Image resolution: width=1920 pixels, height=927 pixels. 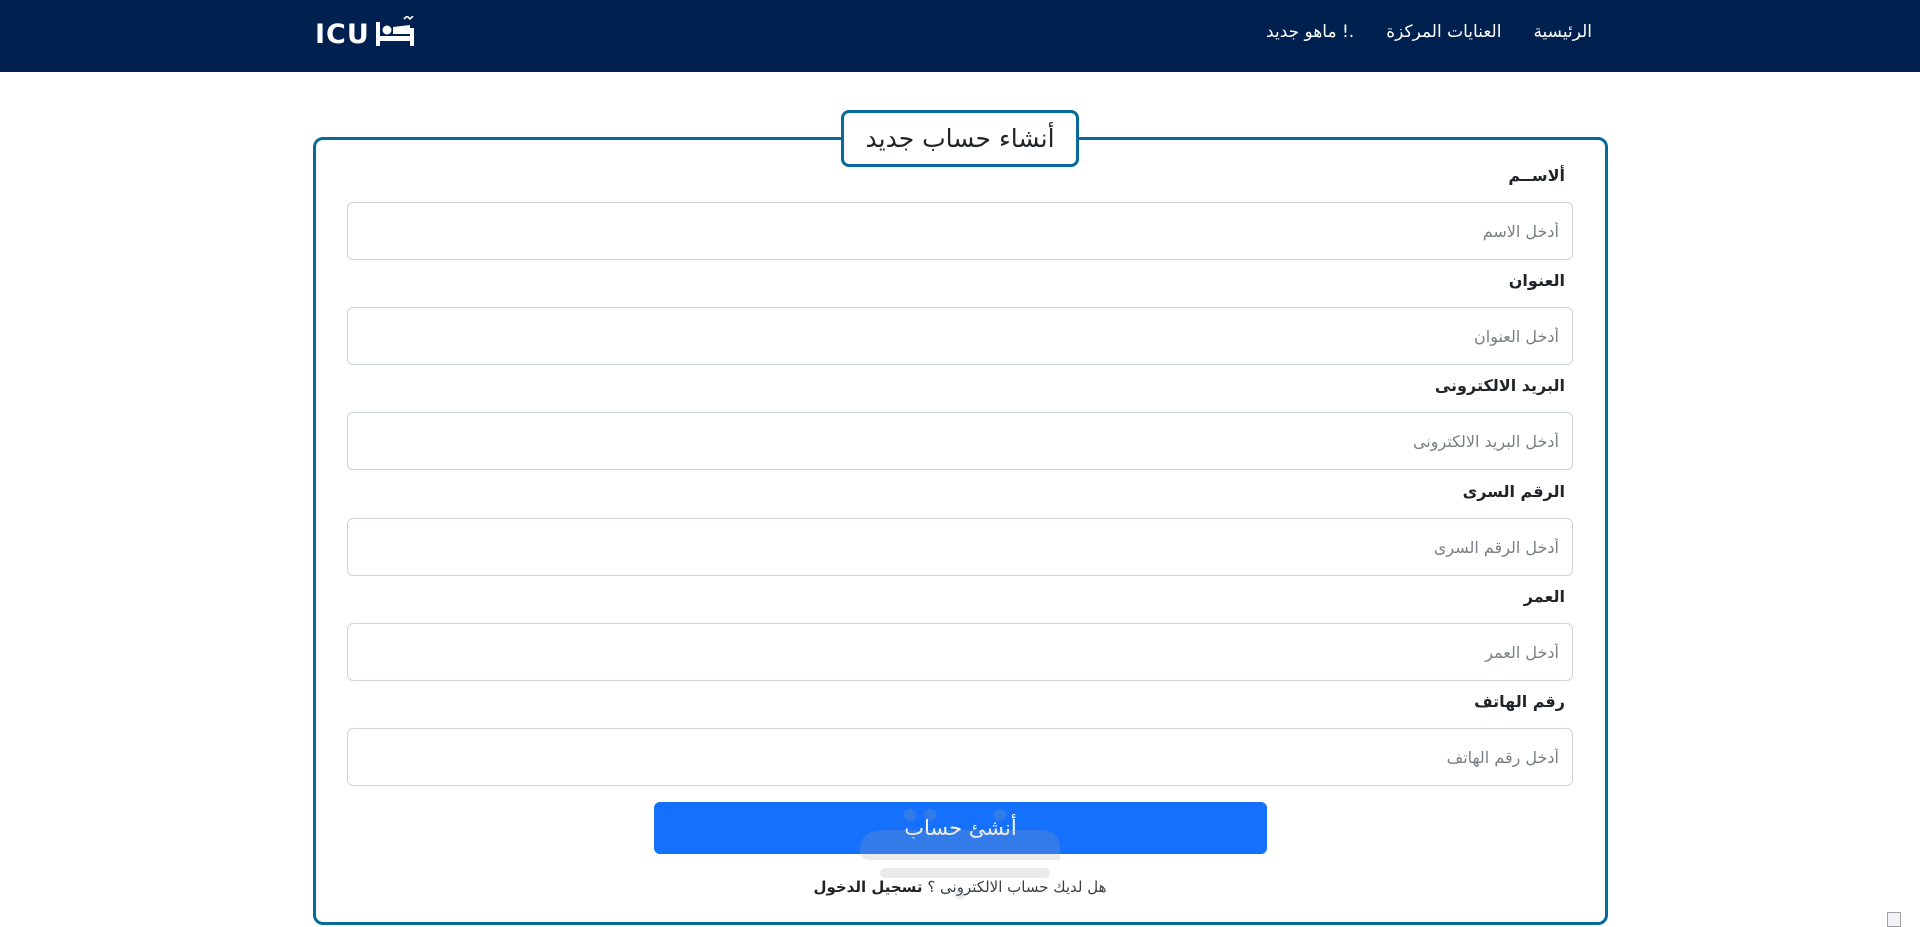 What do you see at coordinates (1536, 280) in the screenshot?
I see `address-label: العنوان` at bounding box center [1536, 280].